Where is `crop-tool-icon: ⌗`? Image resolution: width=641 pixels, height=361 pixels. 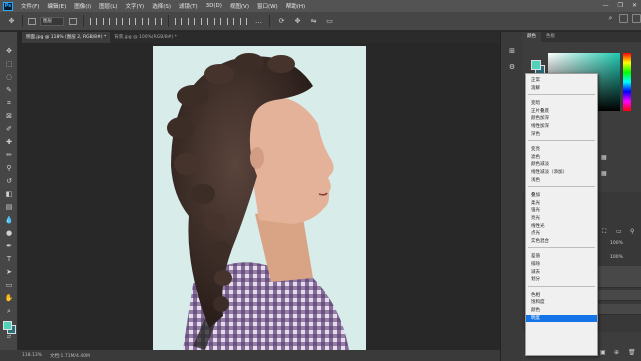
crop-tool-icon: ⌗ is located at coordinates (9, 103).